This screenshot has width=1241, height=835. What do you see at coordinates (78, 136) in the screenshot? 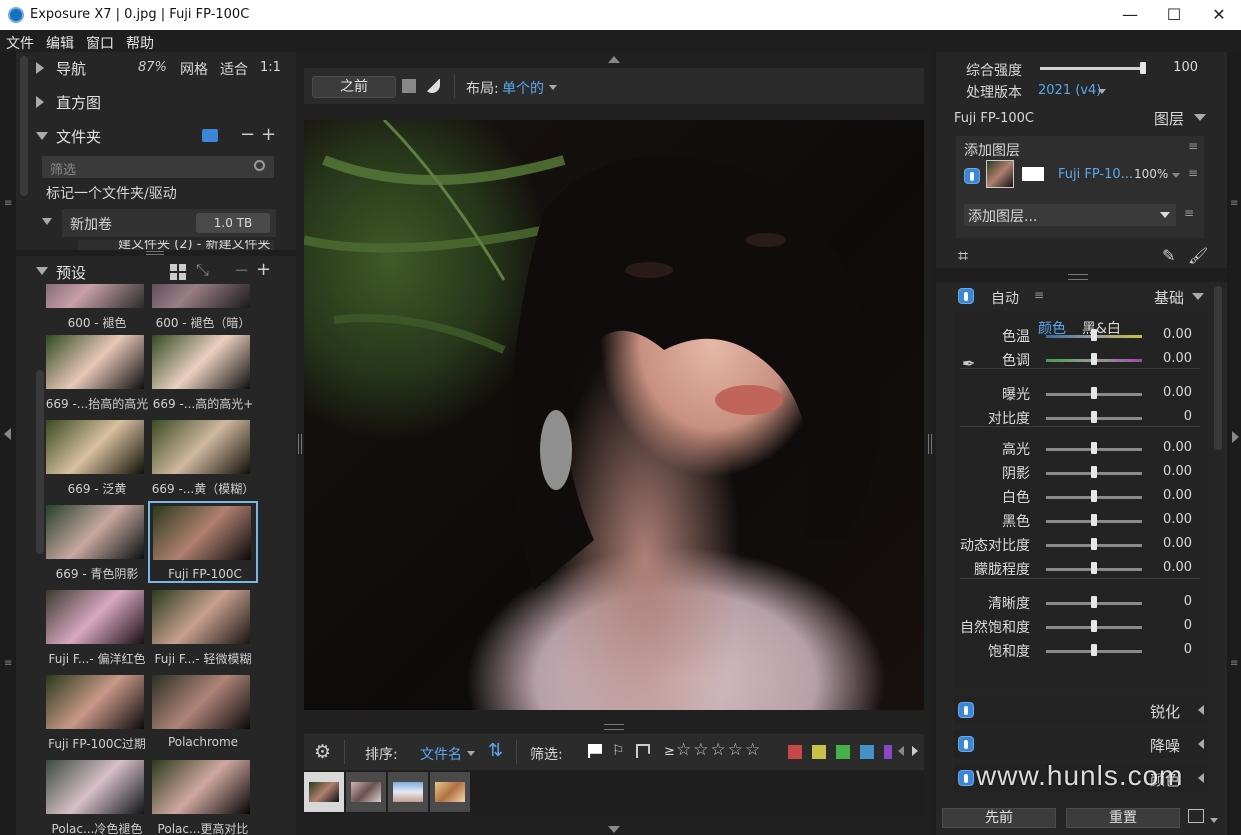
I see `folders-title: 文件夹` at bounding box center [78, 136].